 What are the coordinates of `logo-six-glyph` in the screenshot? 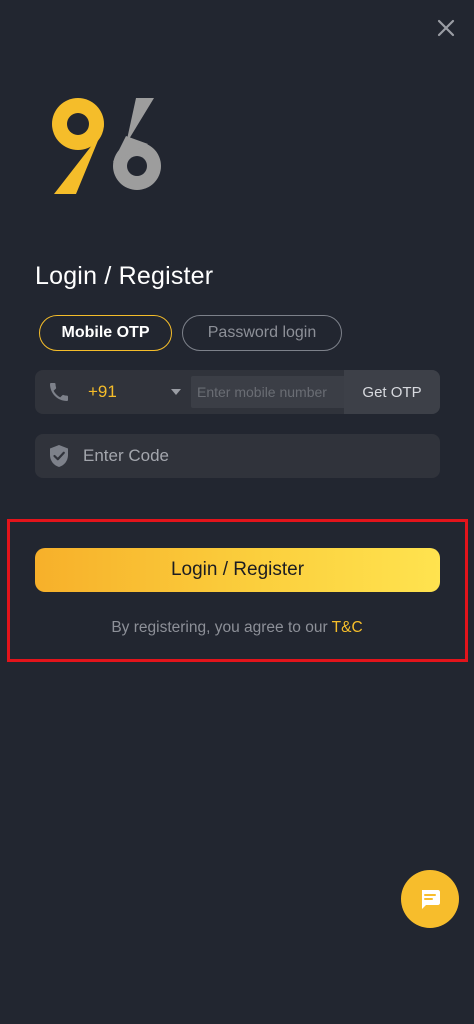 It's located at (137, 144).